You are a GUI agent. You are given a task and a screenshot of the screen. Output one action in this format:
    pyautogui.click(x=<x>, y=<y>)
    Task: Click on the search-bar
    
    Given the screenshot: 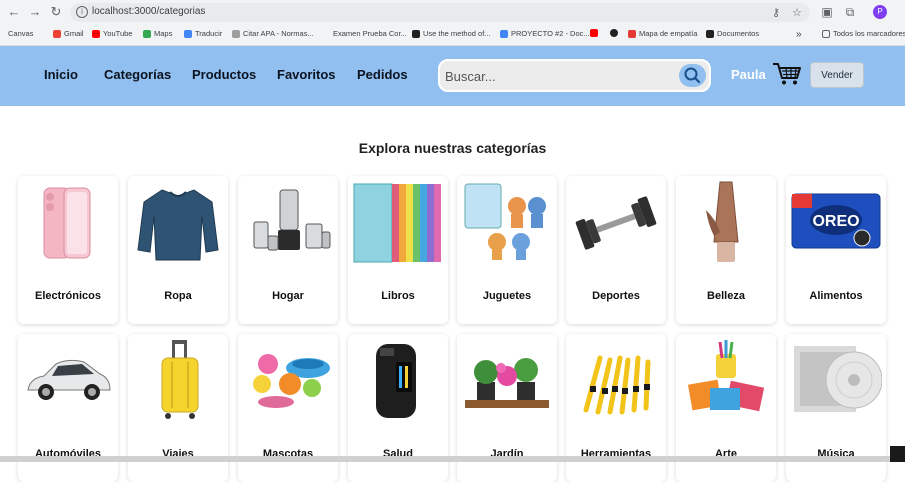 What is the action you would take?
    pyautogui.click(x=574, y=75)
    